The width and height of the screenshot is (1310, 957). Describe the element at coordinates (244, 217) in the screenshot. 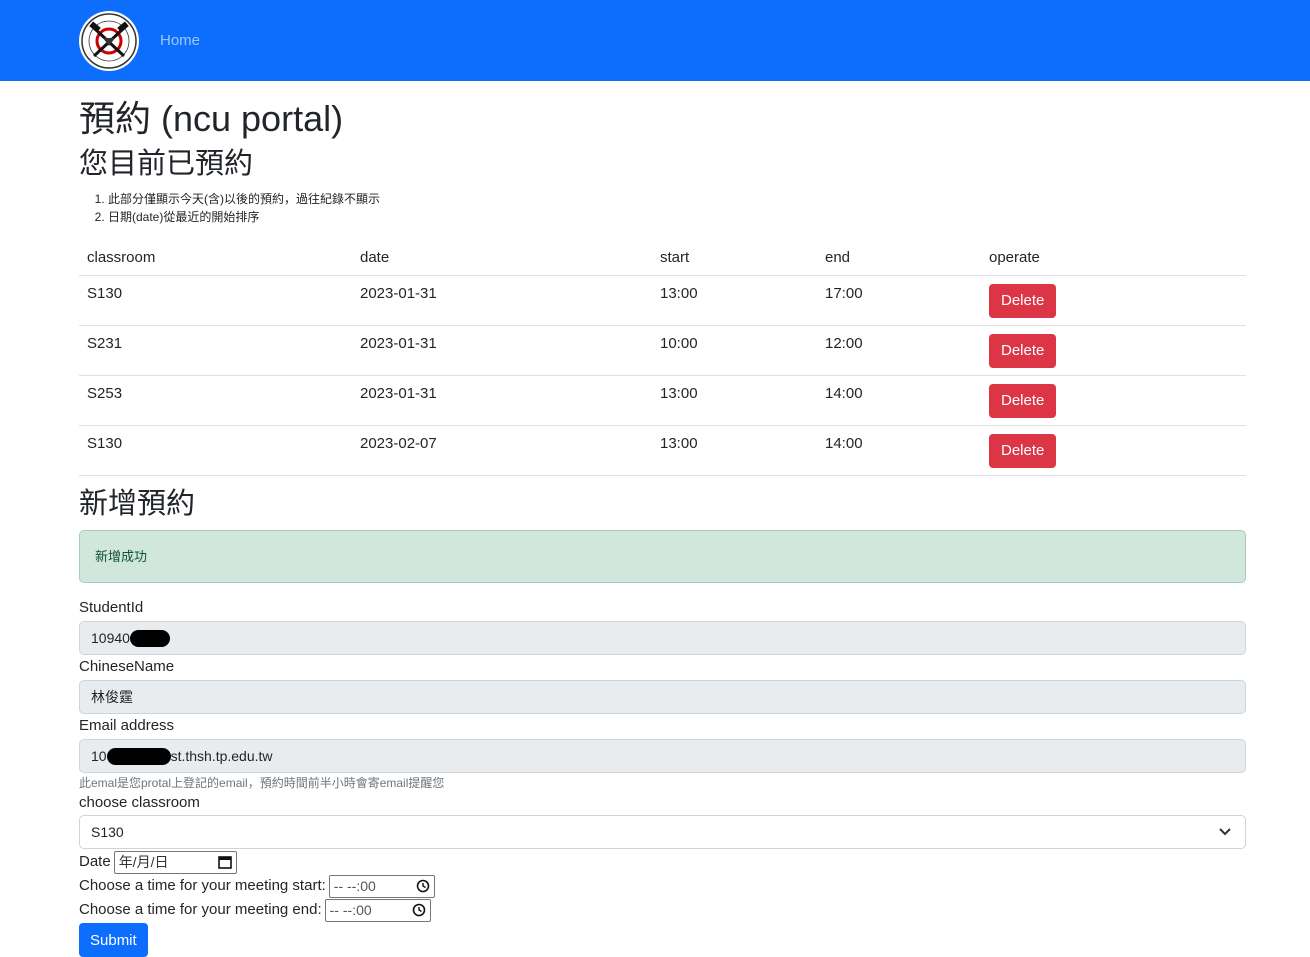

I see `note-item: 日期(date)從最近的開始排序` at that location.